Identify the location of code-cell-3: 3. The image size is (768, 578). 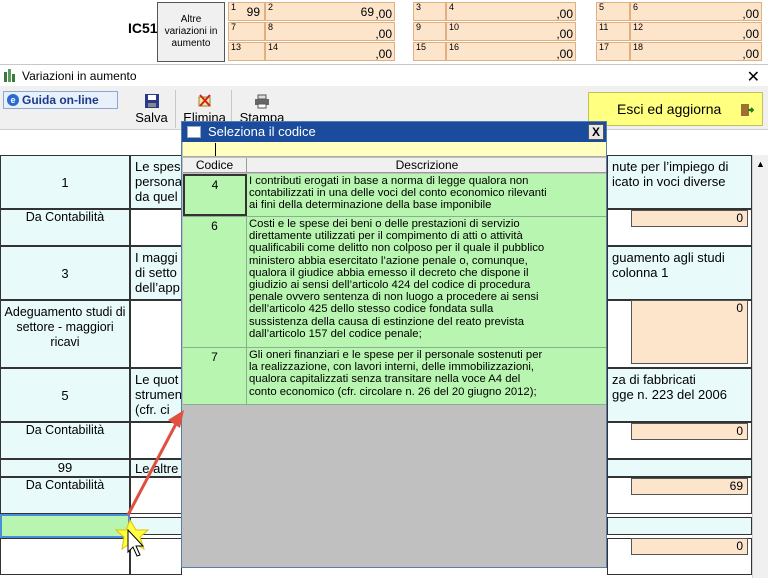
(65, 273).